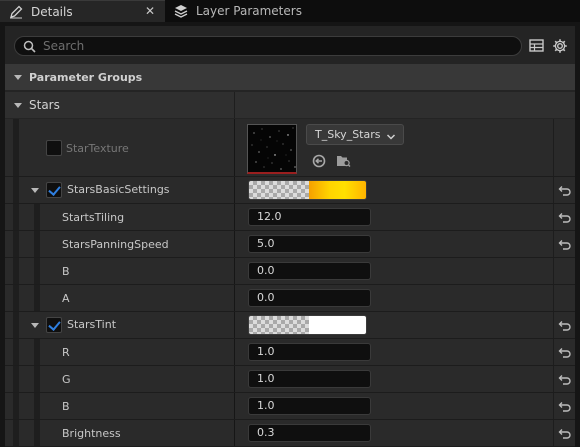 This screenshot has height=447, width=580. Describe the element at coordinates (44, 105) in the screenshot. I see `category-label: Stars` at that location.